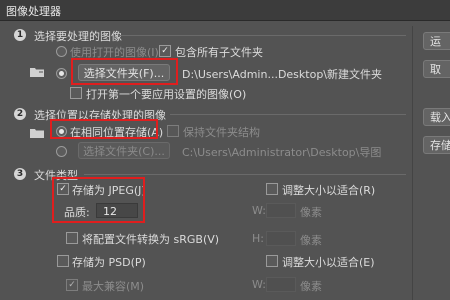  What do you see at coordinates (109, 262) in the screenshot?
I see `save-as-psd-label: 存储为 PSD(P)` at bounding box center [109, 262].